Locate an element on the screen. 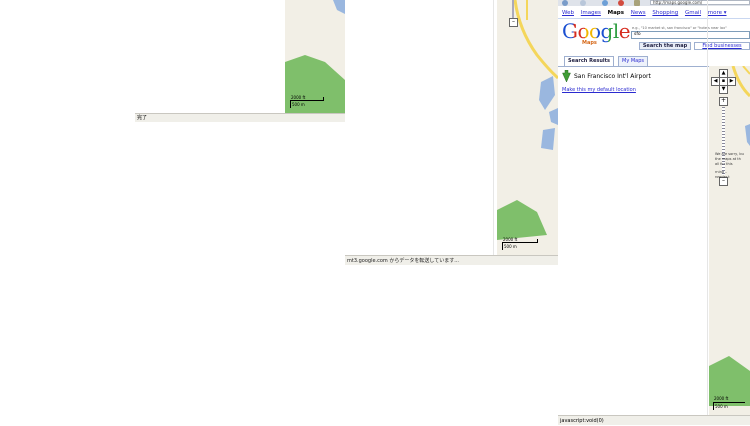  search-result-item: San Francisco Int'l Airport is located at coordinates (632, 77).